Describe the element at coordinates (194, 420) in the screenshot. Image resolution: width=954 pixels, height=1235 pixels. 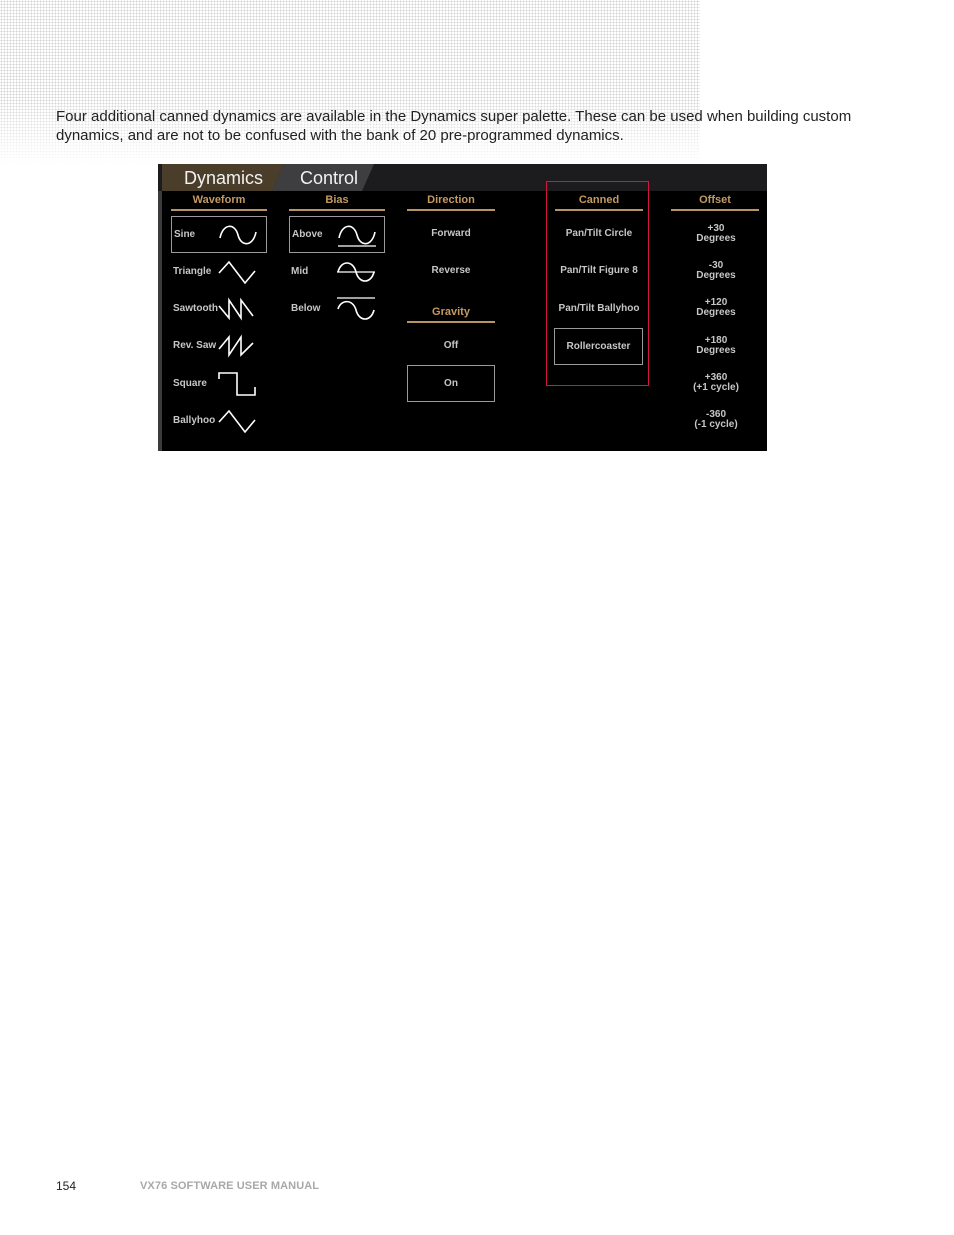
I see `waveform-label: Ballyhoo` at that location.